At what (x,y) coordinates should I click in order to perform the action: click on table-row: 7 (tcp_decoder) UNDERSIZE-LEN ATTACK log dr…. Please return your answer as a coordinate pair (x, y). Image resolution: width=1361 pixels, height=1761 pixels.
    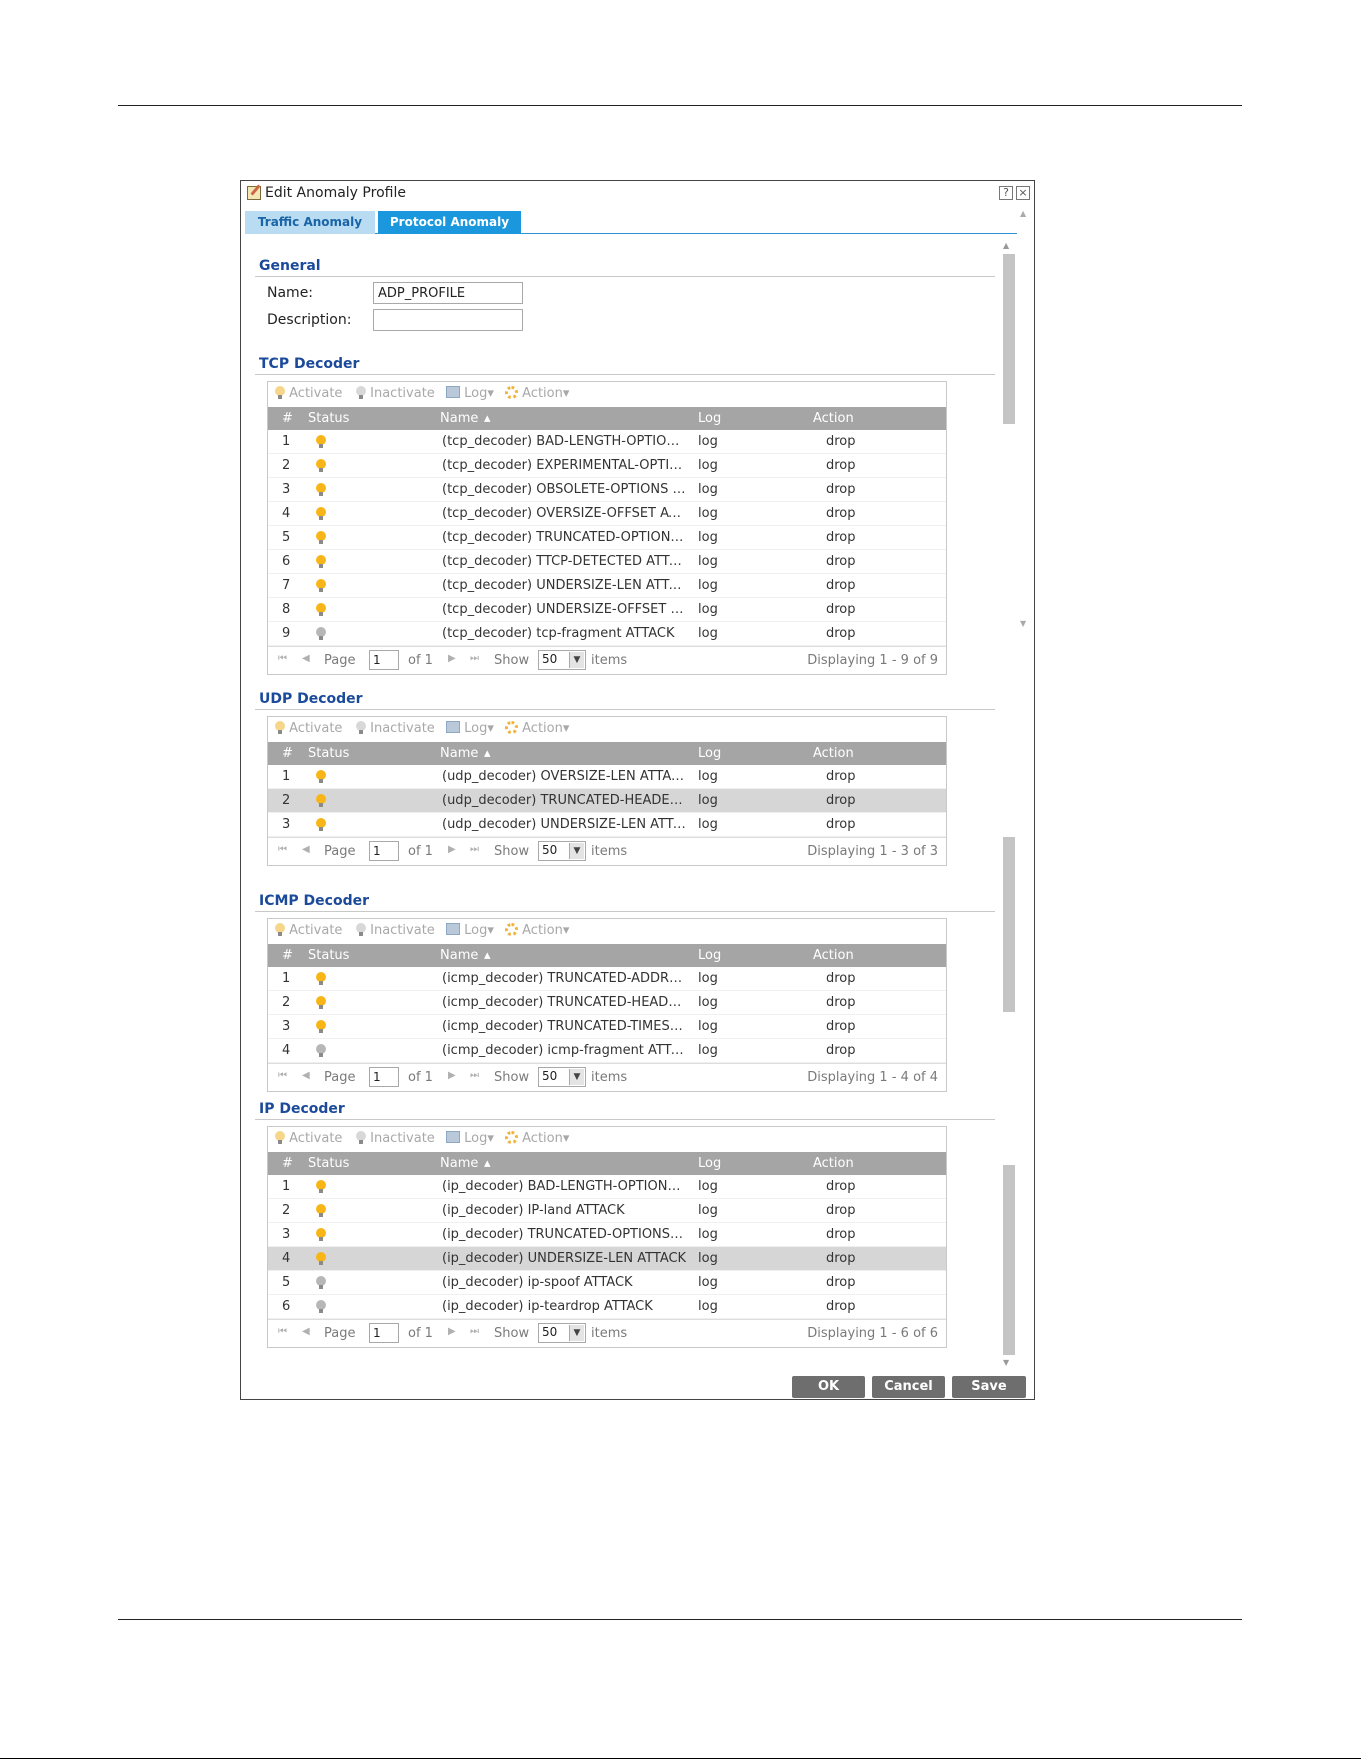
    Looking at the image, I should click on (607, 586).